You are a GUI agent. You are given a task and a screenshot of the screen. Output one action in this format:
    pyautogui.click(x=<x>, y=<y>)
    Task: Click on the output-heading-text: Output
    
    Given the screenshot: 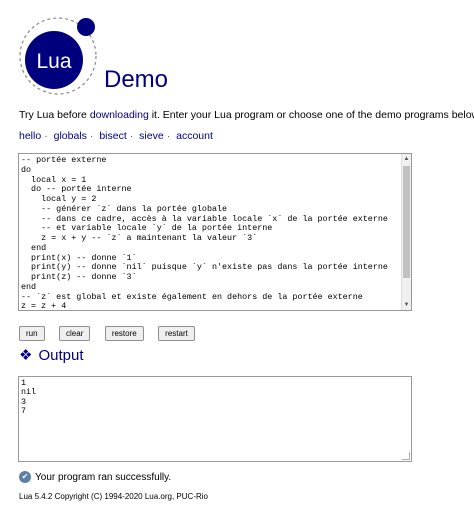 What is the action you would take?
    pyautogui.click(x=61, y=355)
    